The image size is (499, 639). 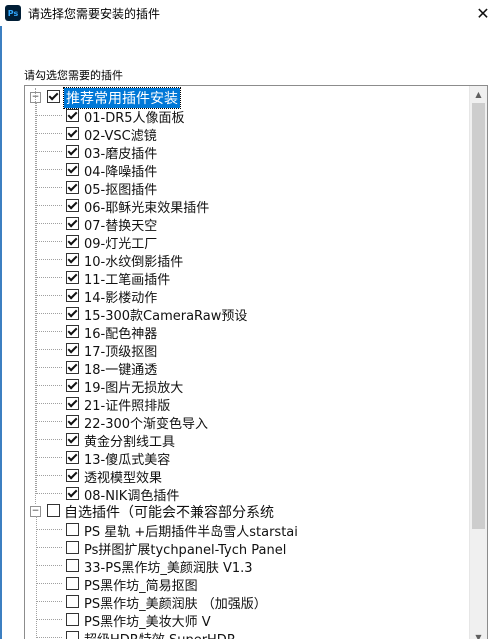 I want to click on item-label: 超级HDR特效 SuperHDR, so click(x=160, y=634).